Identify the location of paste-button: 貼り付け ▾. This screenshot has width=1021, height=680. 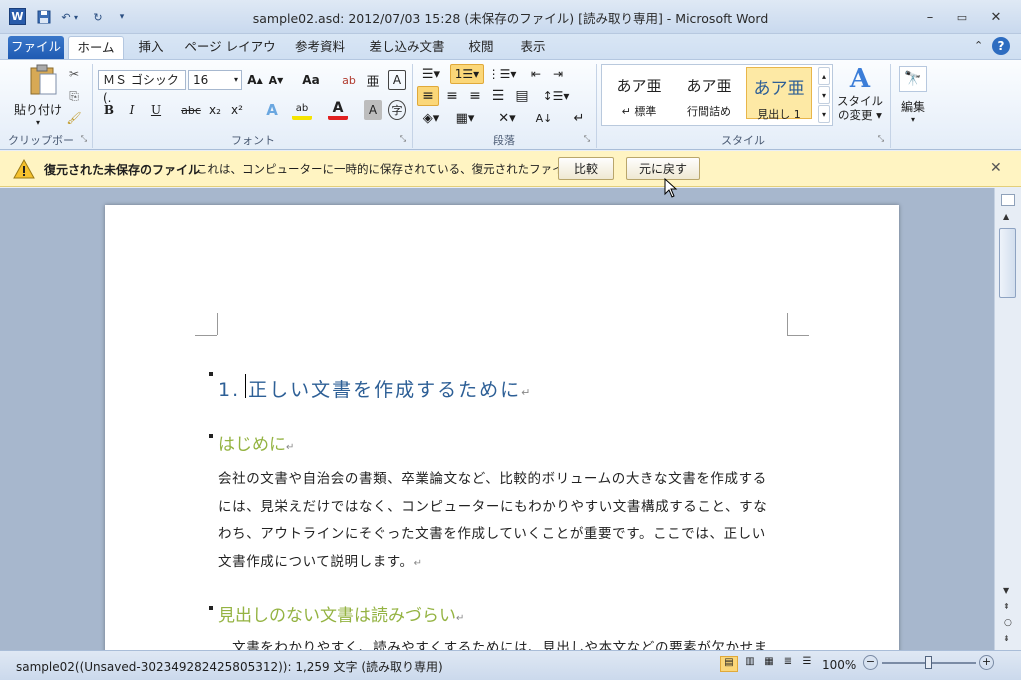
(38, 95).